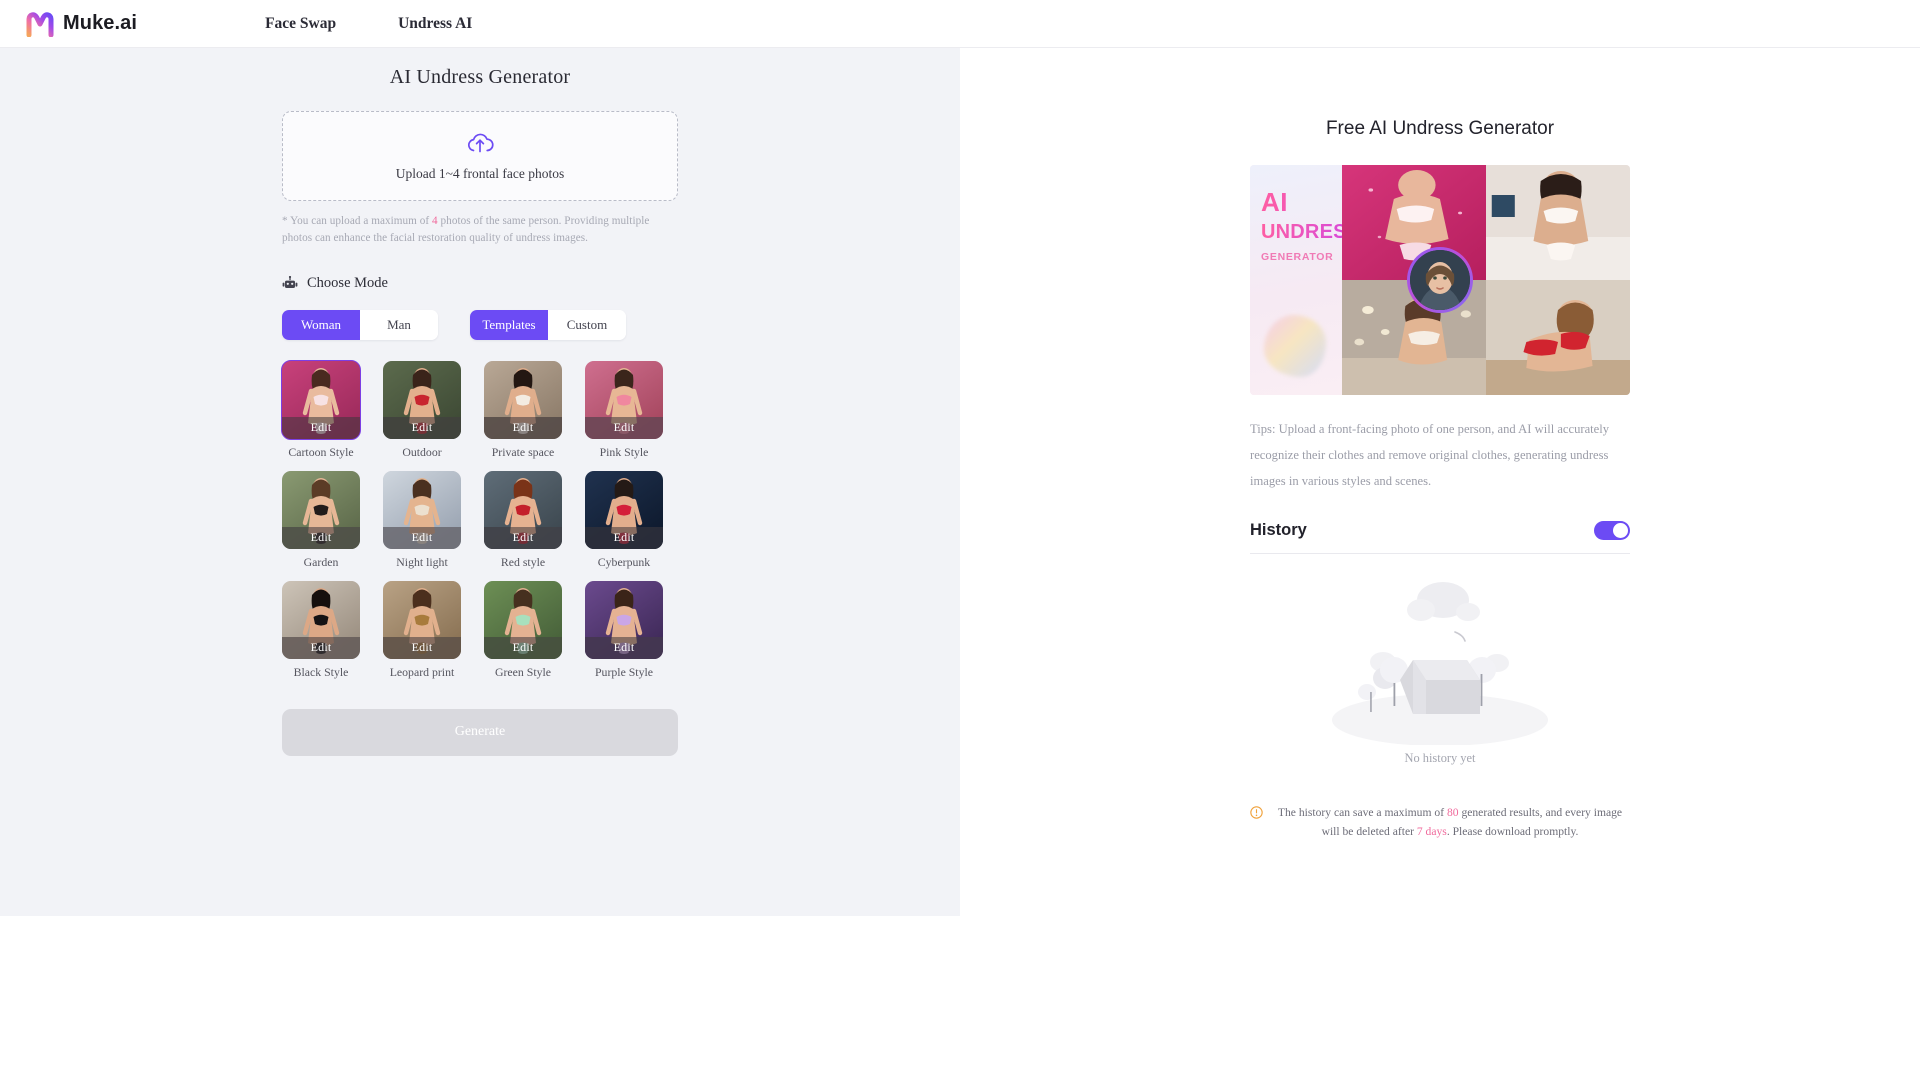 The height and width of the screenshot is (1080, 1920). Describe the element at coordinates (624, 399) in the screenshot. I see `template-thumbnail-3: Edit` at that location.